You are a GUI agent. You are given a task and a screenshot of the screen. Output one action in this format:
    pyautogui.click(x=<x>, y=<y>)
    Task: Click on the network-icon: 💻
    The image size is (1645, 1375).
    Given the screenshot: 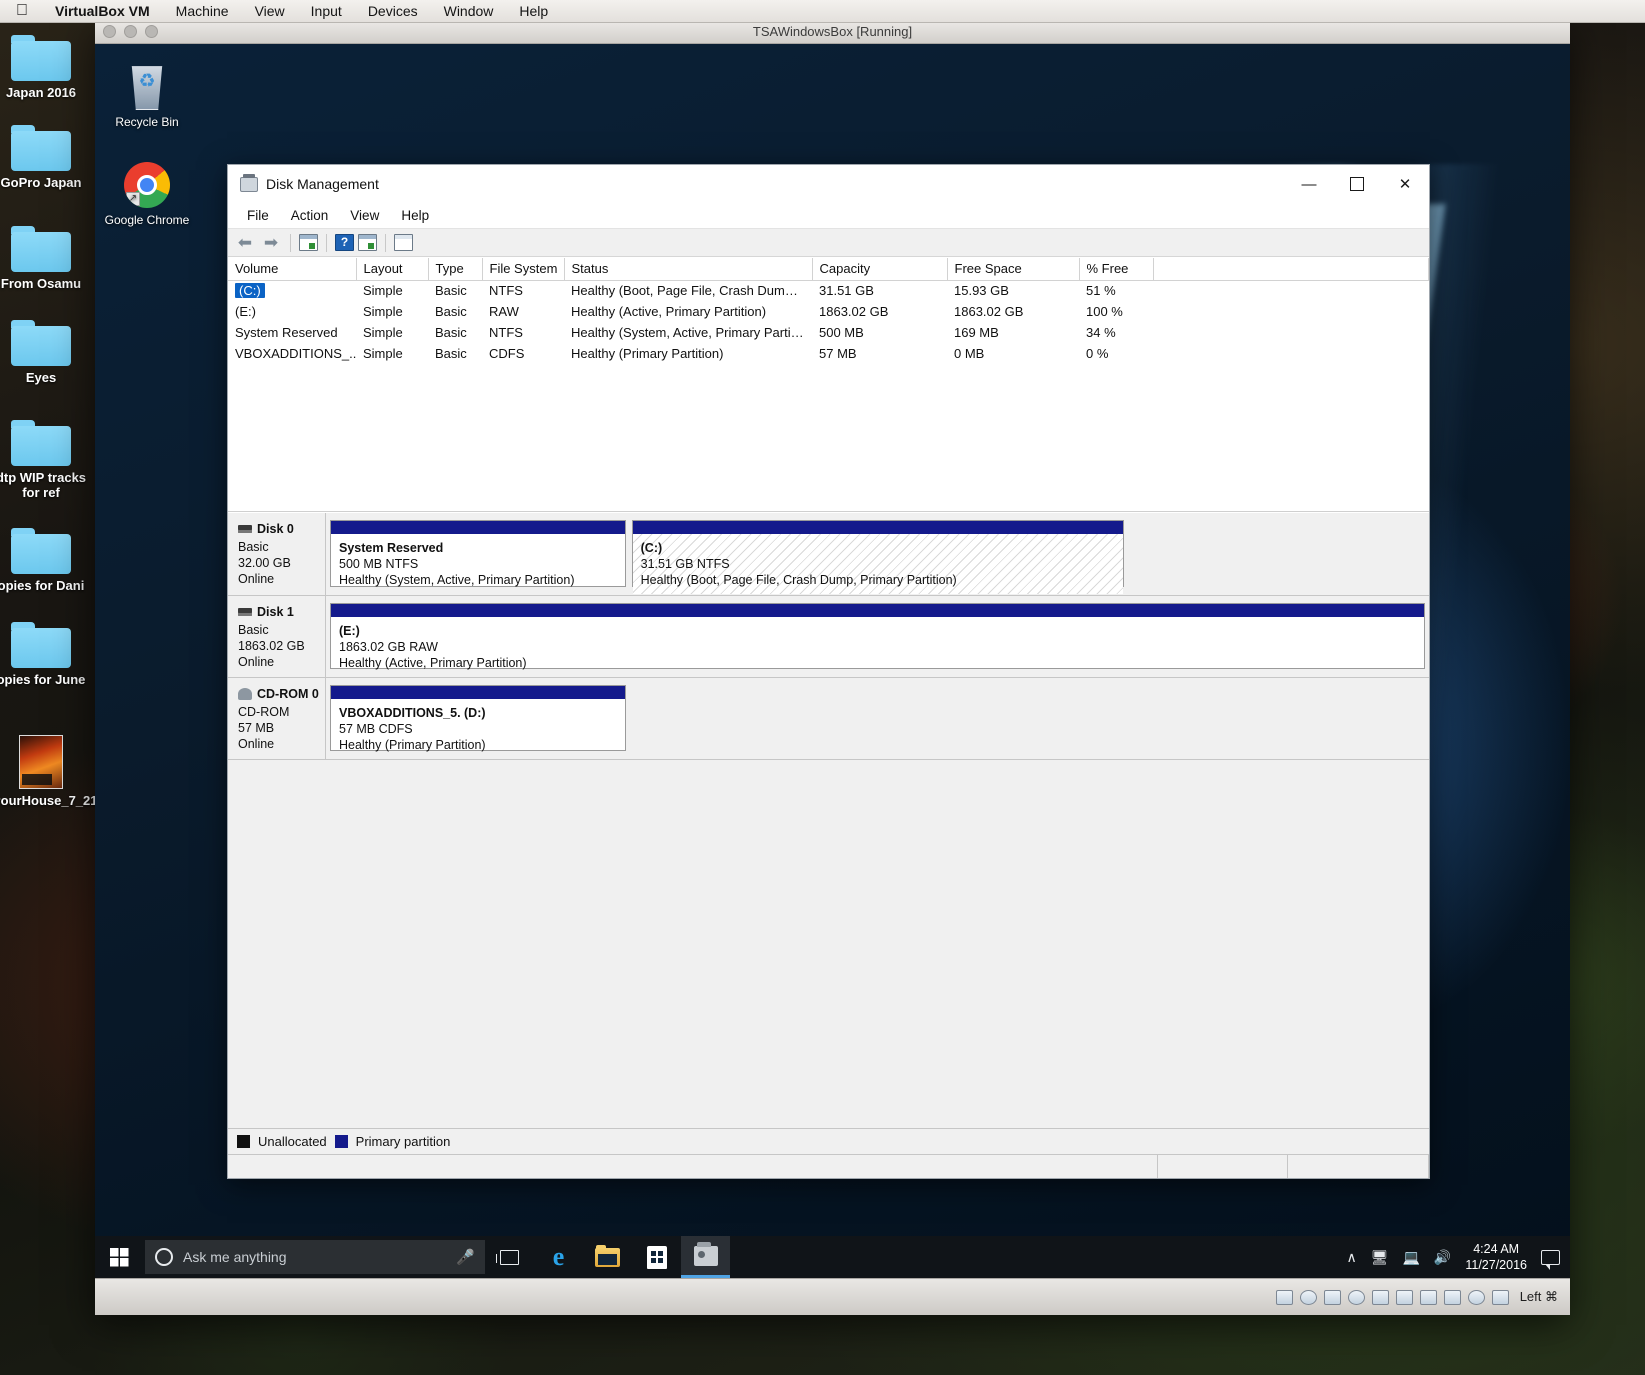 What is the action you would take?
    pyautogui.click(x=1410, y=1257)
    